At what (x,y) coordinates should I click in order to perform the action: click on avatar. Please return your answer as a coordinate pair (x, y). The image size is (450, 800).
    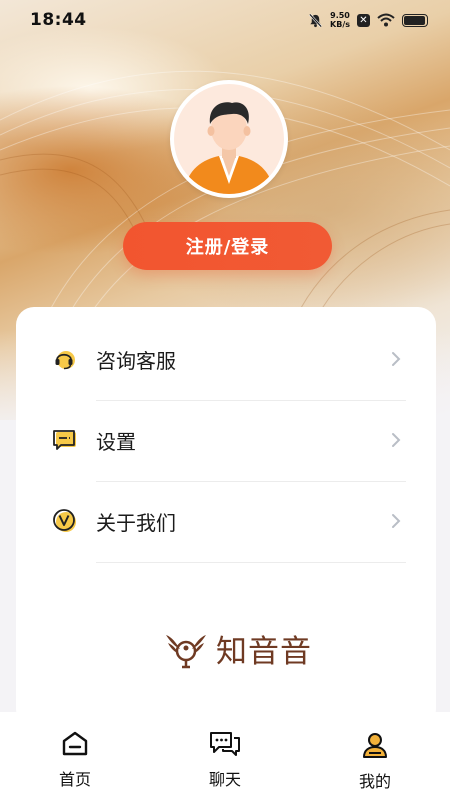
    Looking at the image, I should click on (229, 139).